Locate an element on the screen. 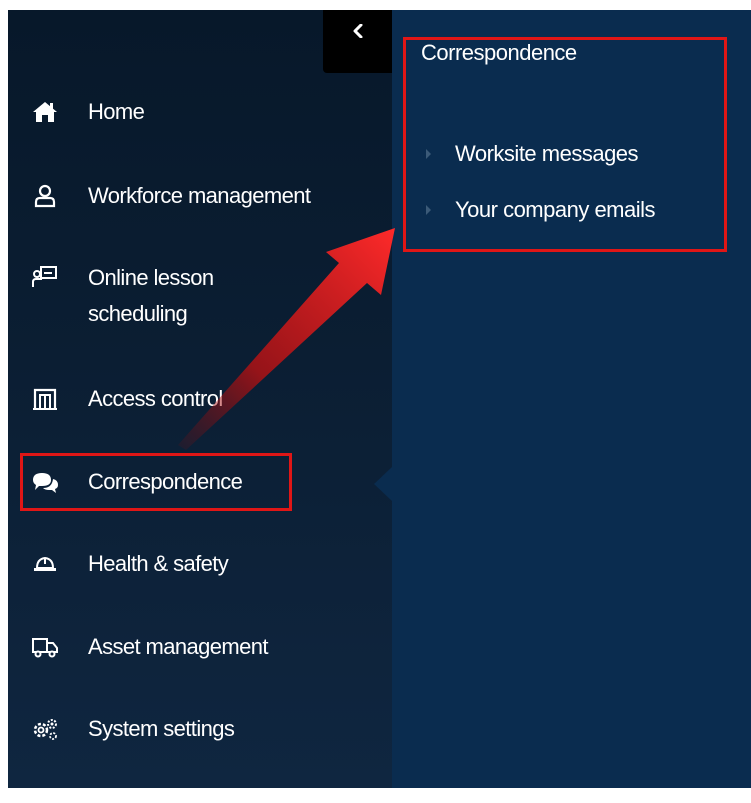 The width and height of the screenshot is (751, 803). hard-hat-icon is located at coordinates (45, 564).